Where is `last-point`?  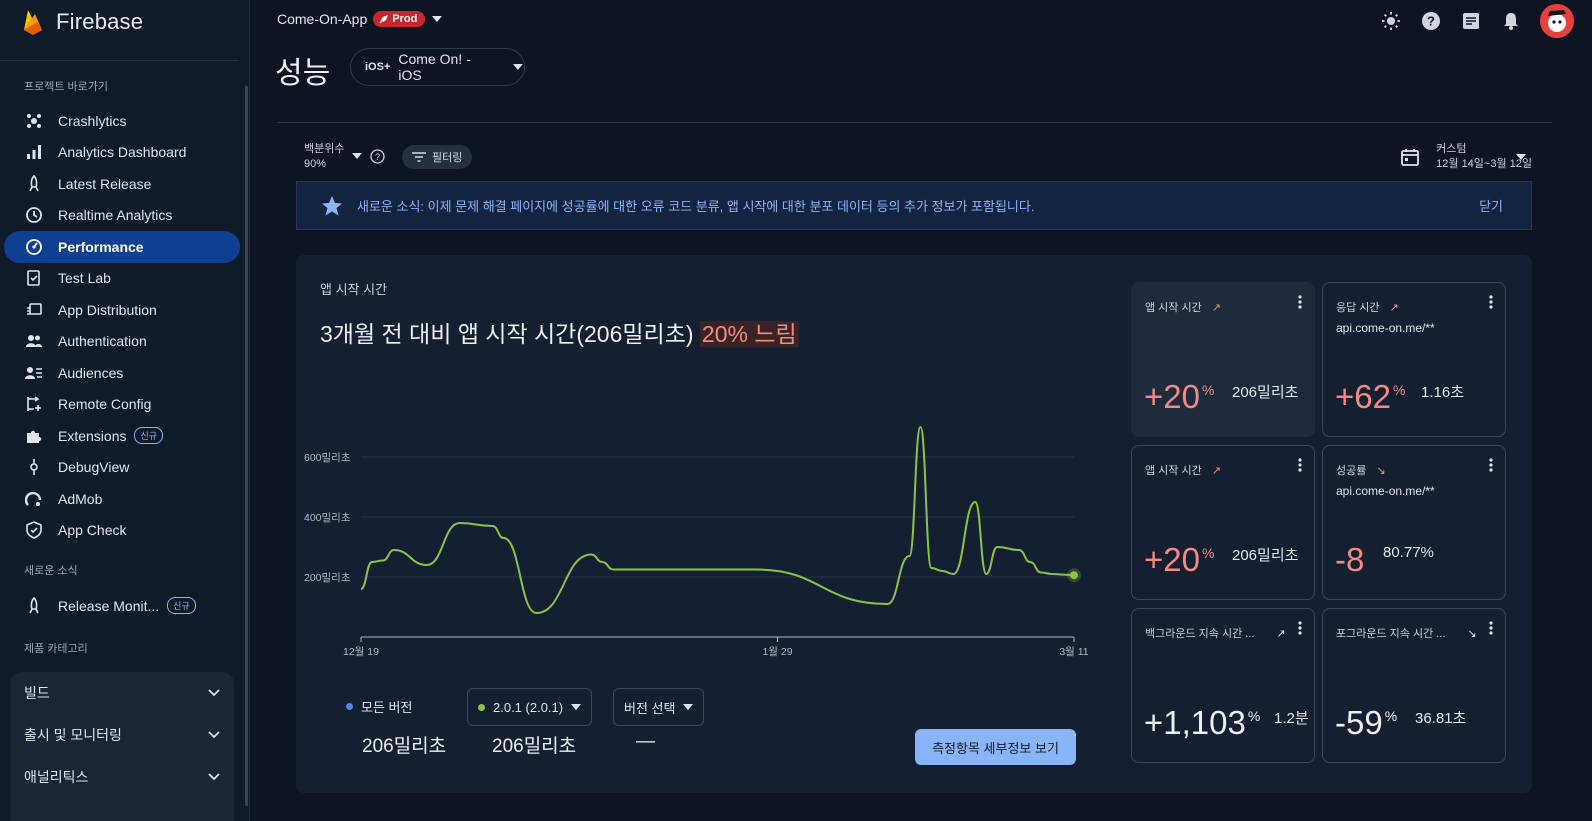 last-point is located at coordinates (1074, 575).